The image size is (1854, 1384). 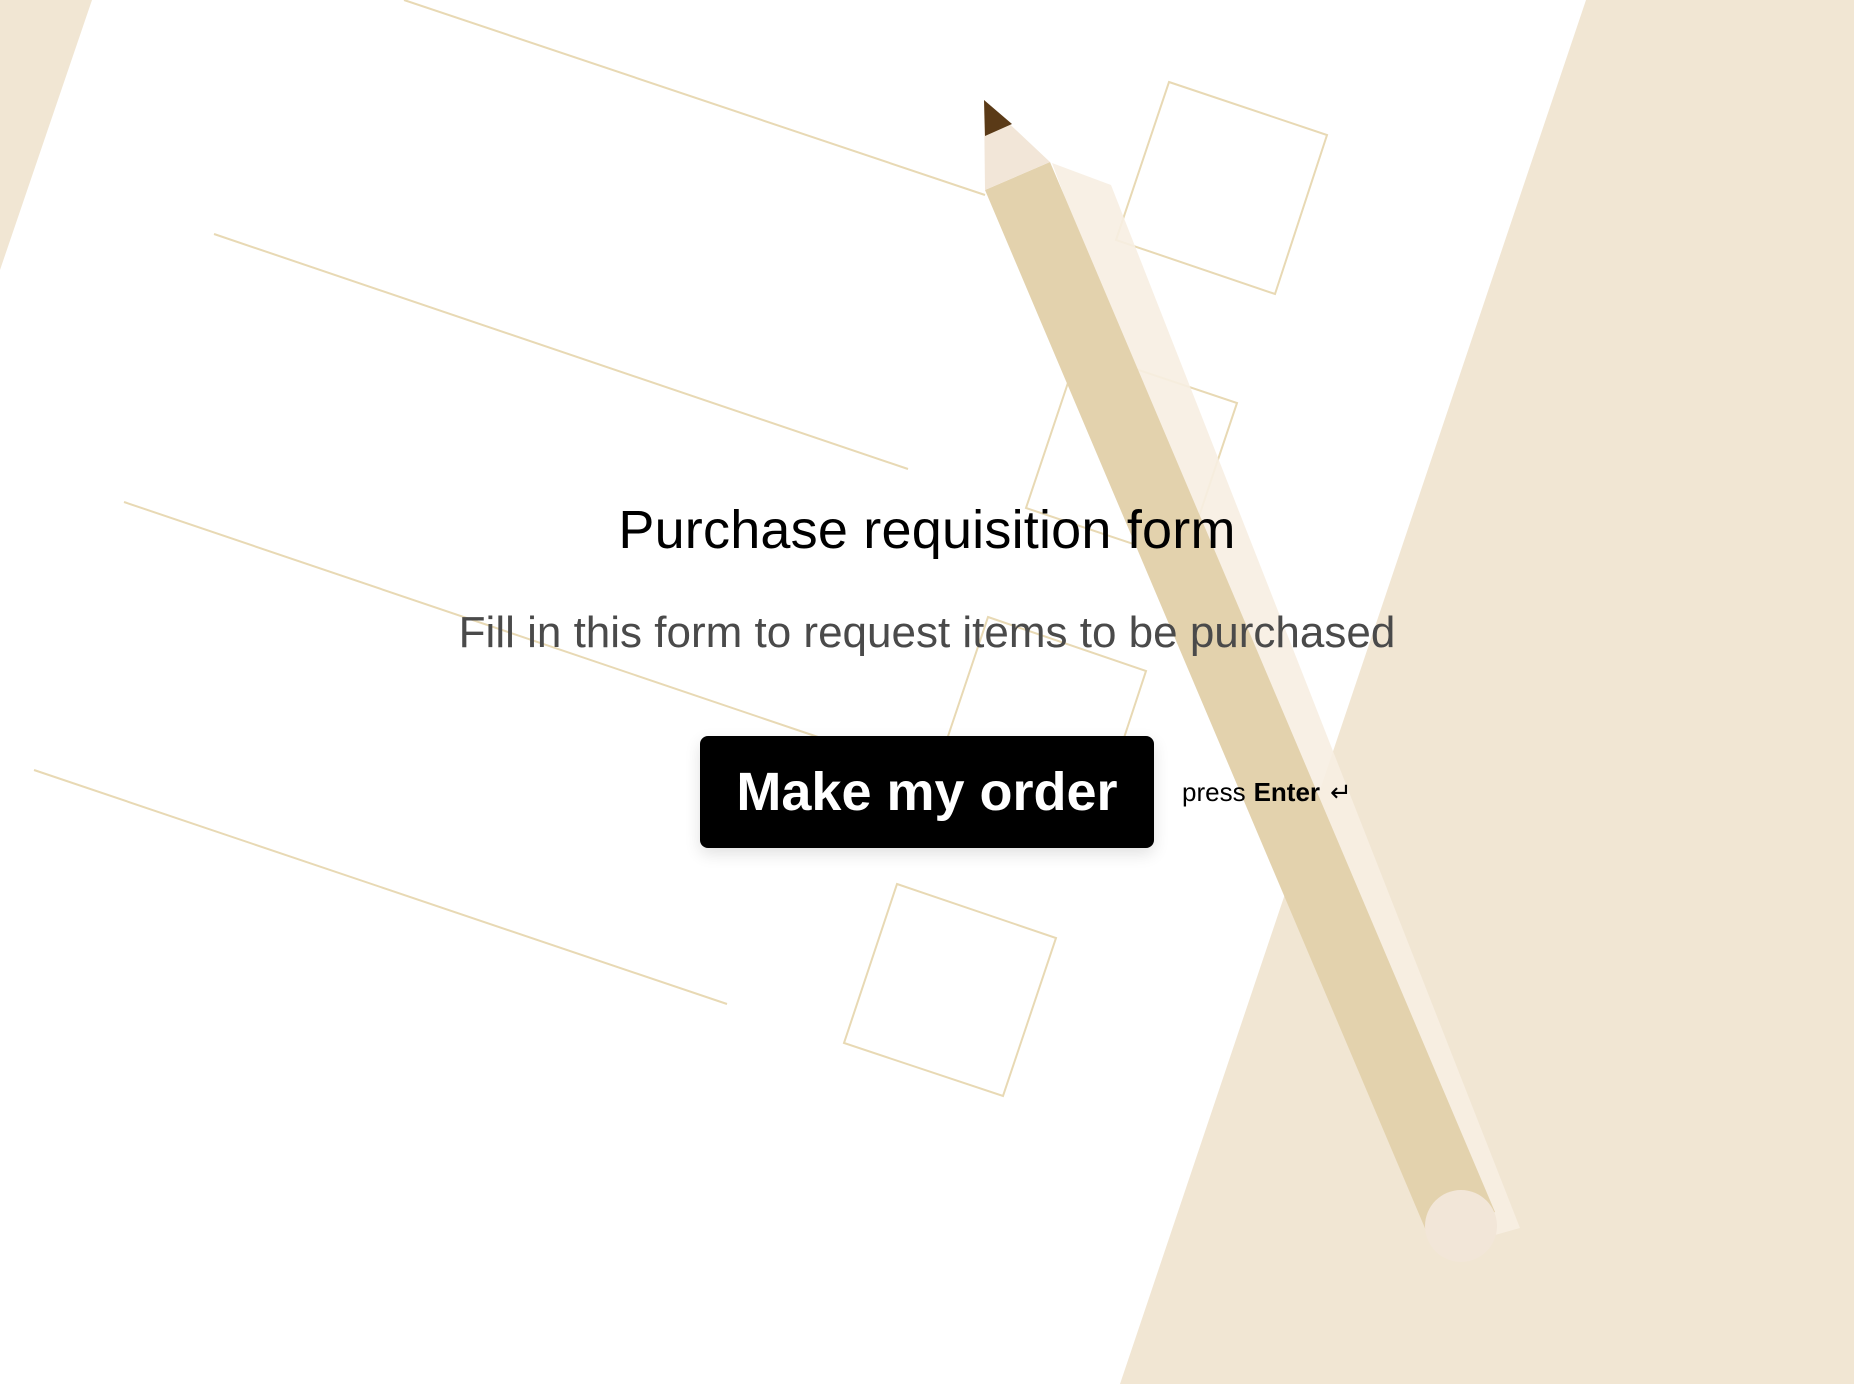 What do you see at coordinates (927, 792) in the screenshot?
I see `make-order-button: Make my order` at bounding box center [927, 792].